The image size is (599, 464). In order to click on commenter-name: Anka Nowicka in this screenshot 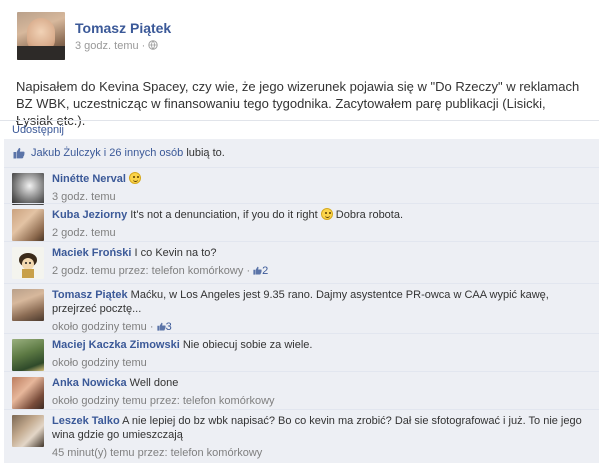, I will do `click(89, 383)`.